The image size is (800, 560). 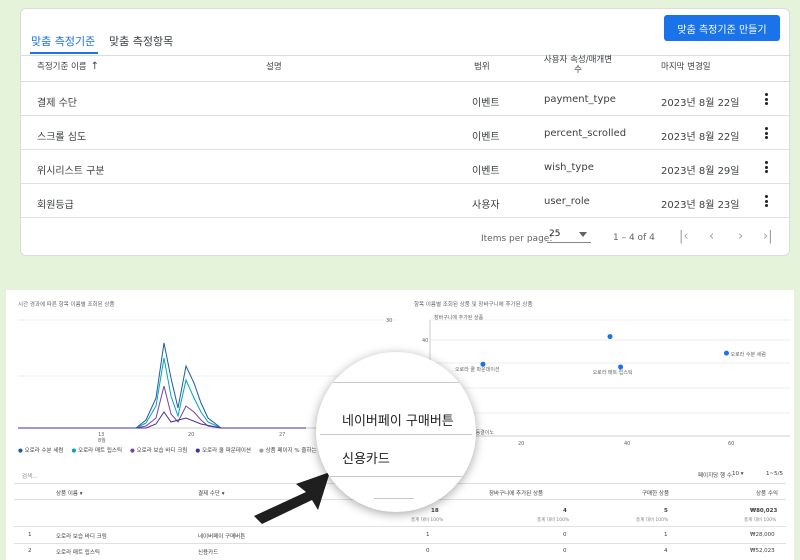 I want to click on previous-page-icon: ‹, so click(x=711, y=236).